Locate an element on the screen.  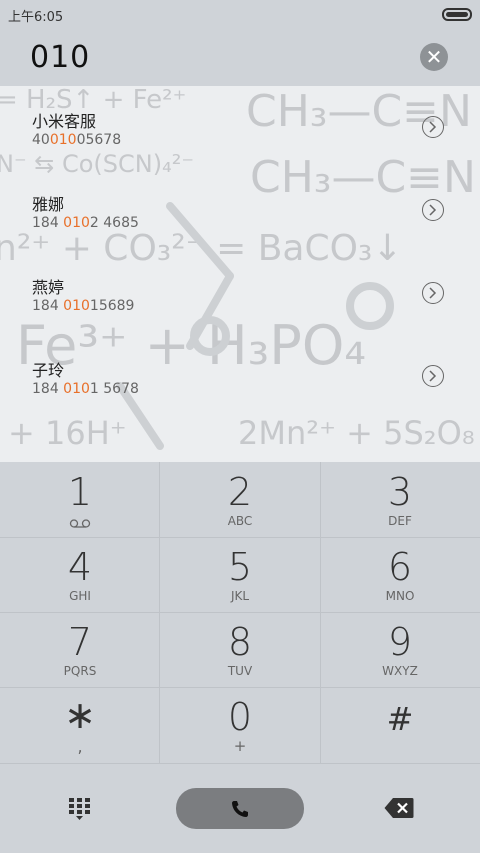
contact-name: 子玲 is located at coordinates (48, 370).